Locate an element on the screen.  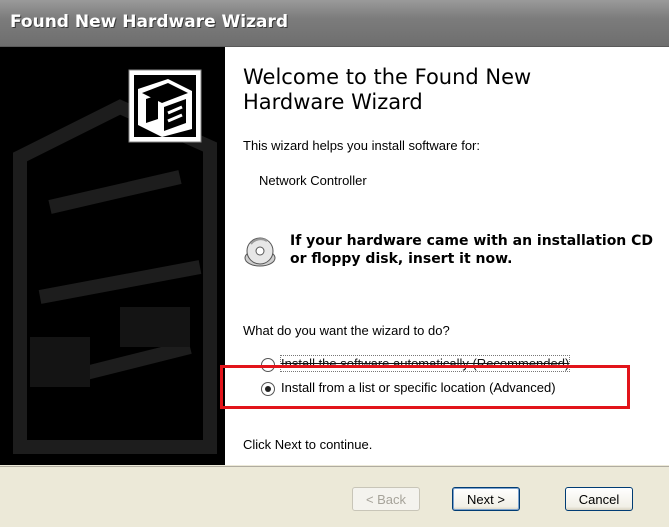
cancel-button: Cancel is located at coordinates (599, 499).